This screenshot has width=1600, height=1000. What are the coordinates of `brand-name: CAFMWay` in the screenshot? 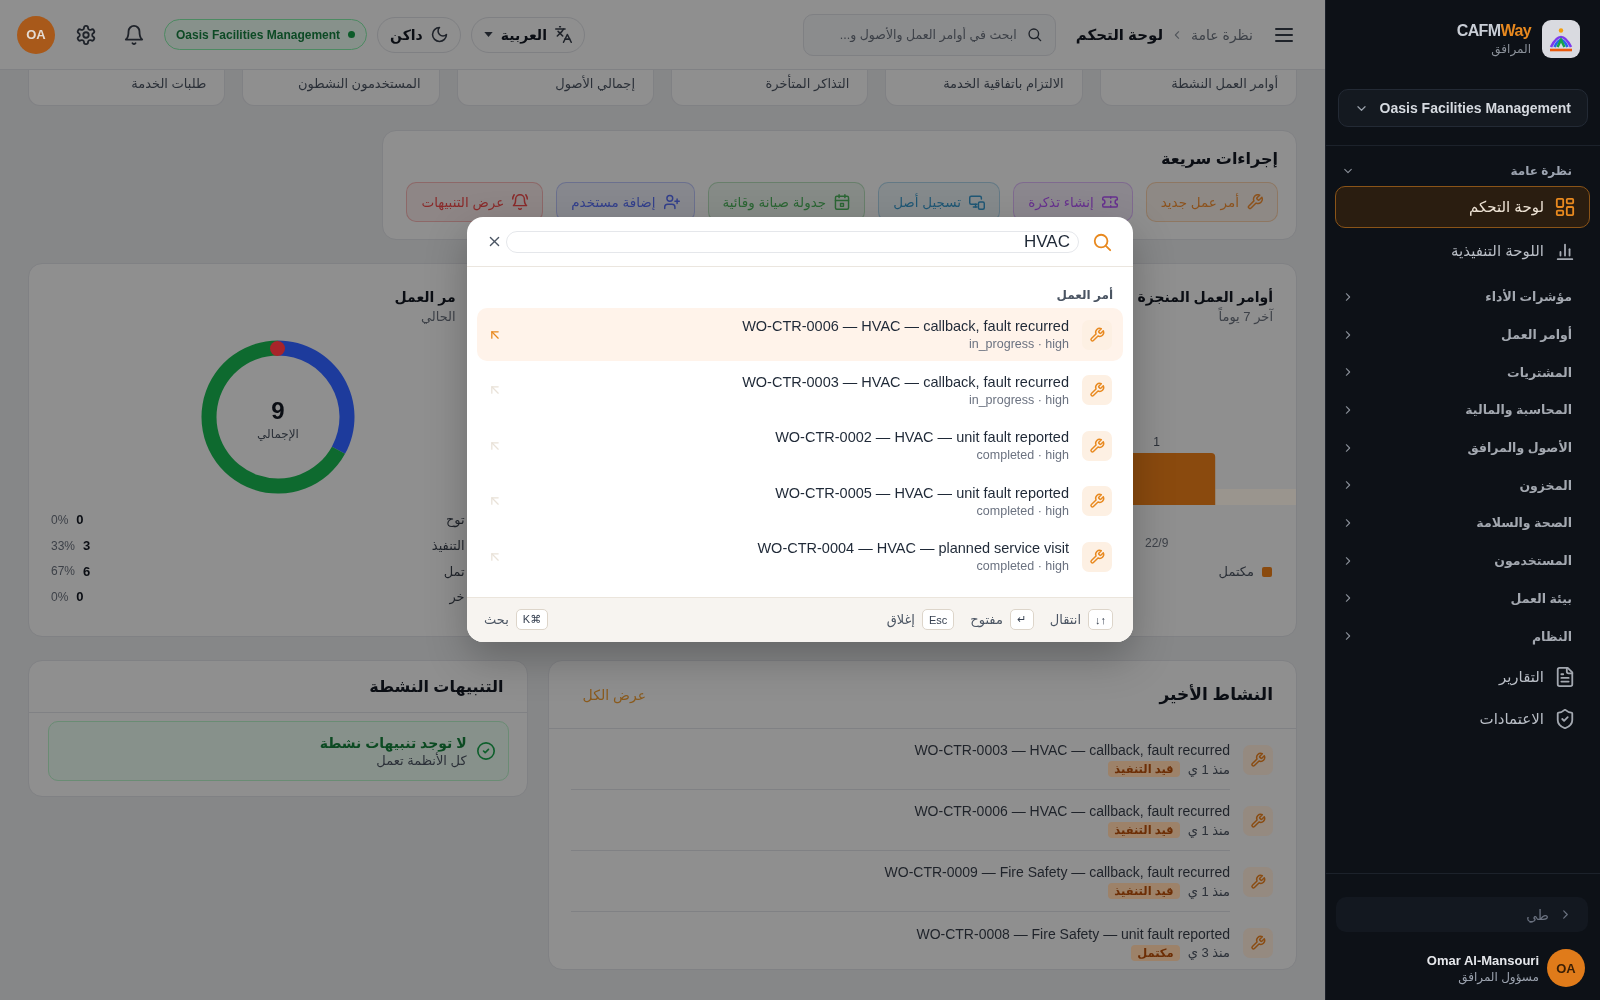 It's located at (1493, 31).